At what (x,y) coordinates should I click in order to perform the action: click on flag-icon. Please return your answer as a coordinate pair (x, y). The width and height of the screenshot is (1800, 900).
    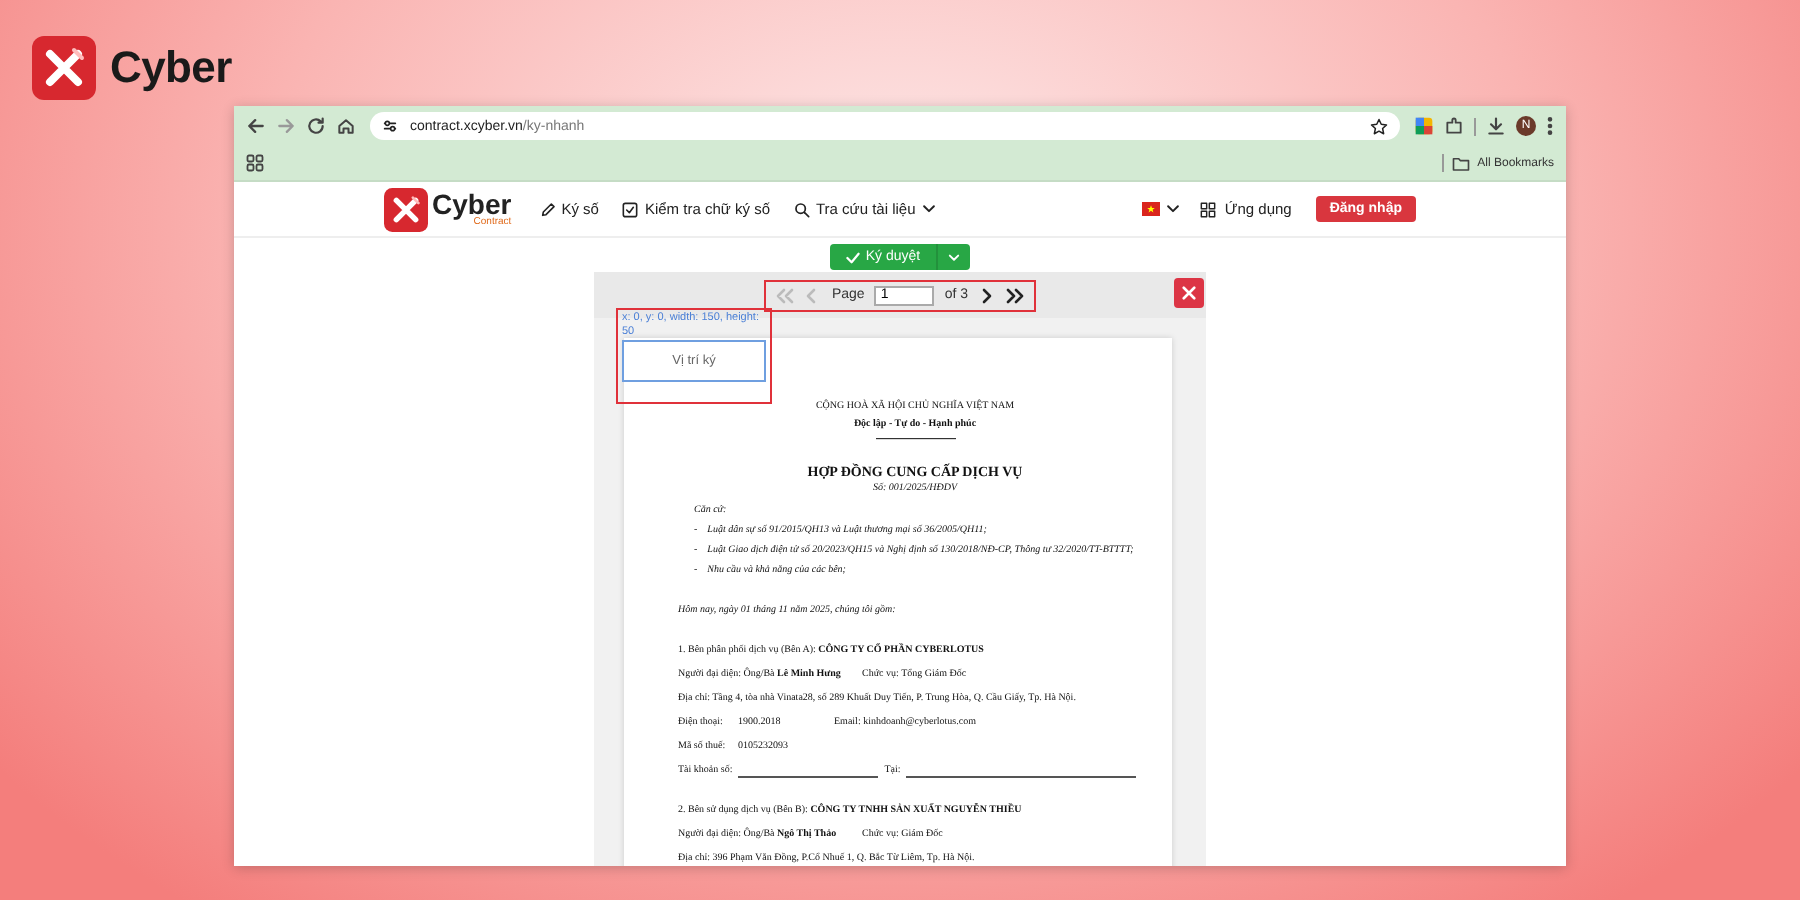
    Looking at the image, I should click on (1151, 209).